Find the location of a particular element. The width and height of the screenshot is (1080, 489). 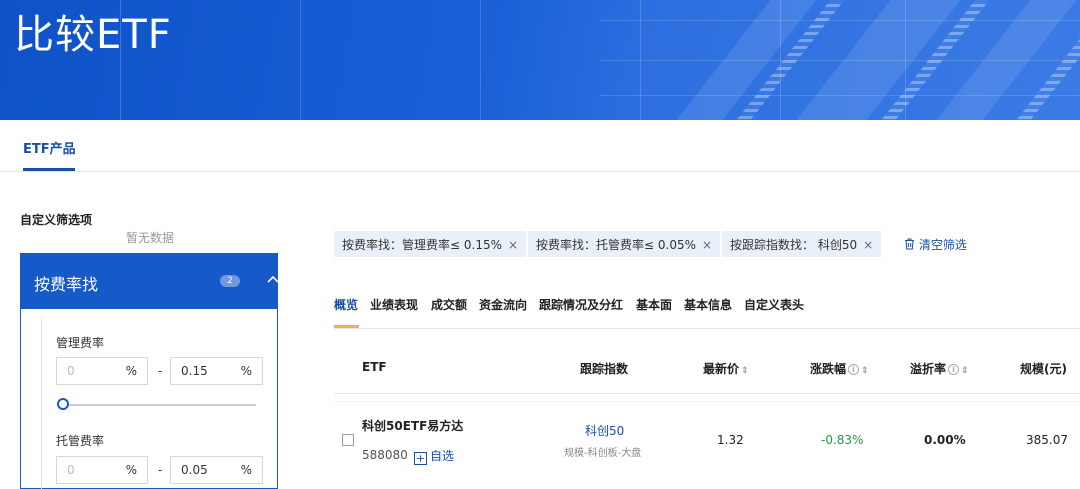

filter-chip-mgmt-fee: 按费率找：管理费率≤ 0.15% × is located at coordinates (430, 244).